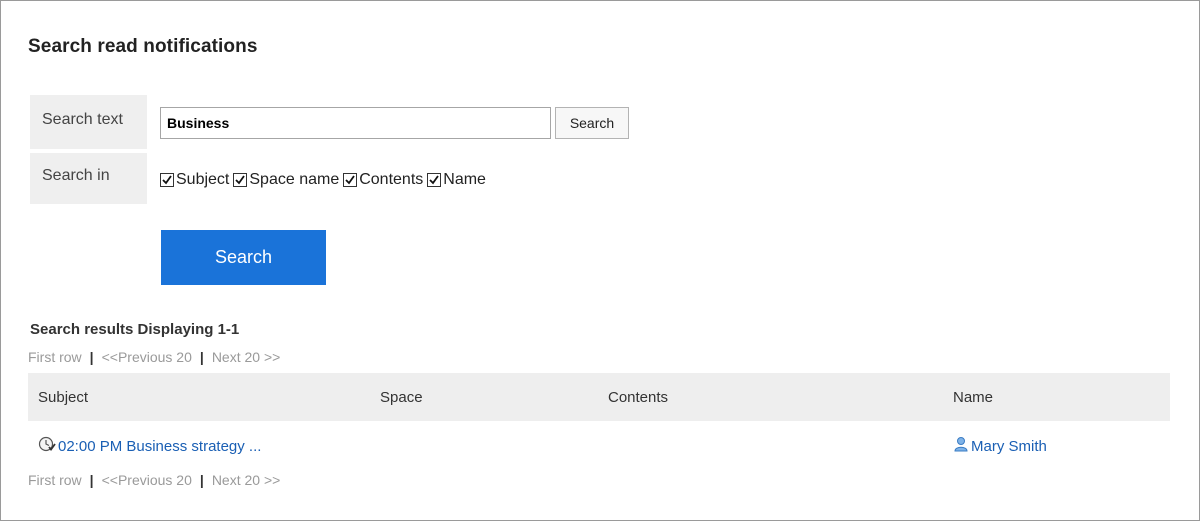  I want to click on search-results-heading: Search results Displaying 1-1, so click(135, 329).